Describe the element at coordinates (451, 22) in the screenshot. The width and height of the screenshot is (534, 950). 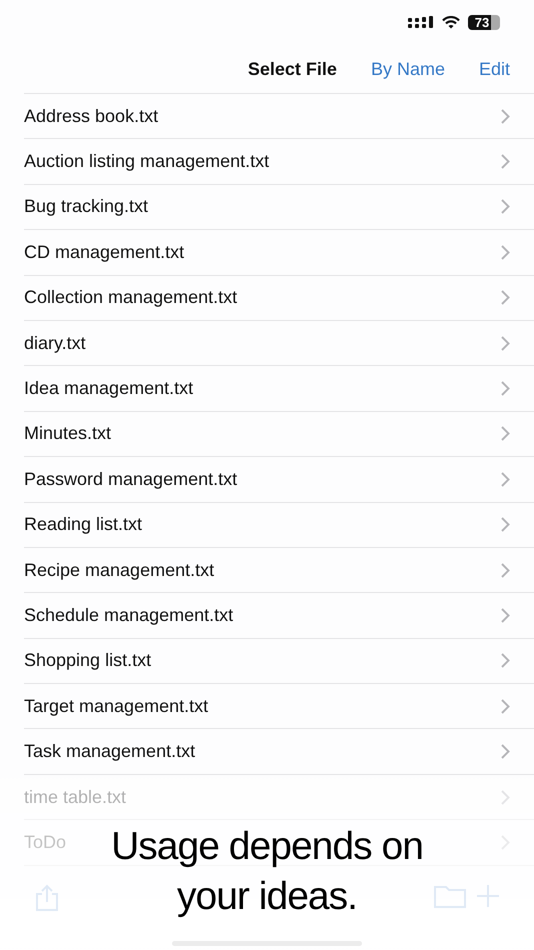
I see `wifi-icon` at that location.